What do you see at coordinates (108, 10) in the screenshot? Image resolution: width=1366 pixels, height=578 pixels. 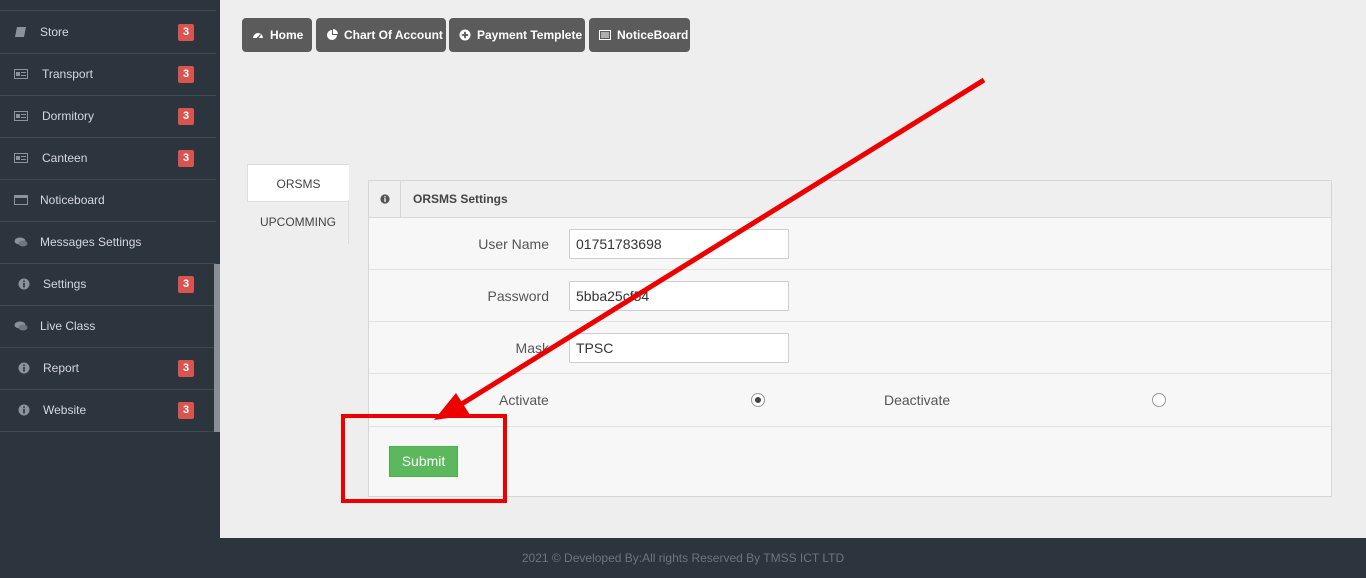 I see `sidebar-top-divider` at bounding box center [108, 10].